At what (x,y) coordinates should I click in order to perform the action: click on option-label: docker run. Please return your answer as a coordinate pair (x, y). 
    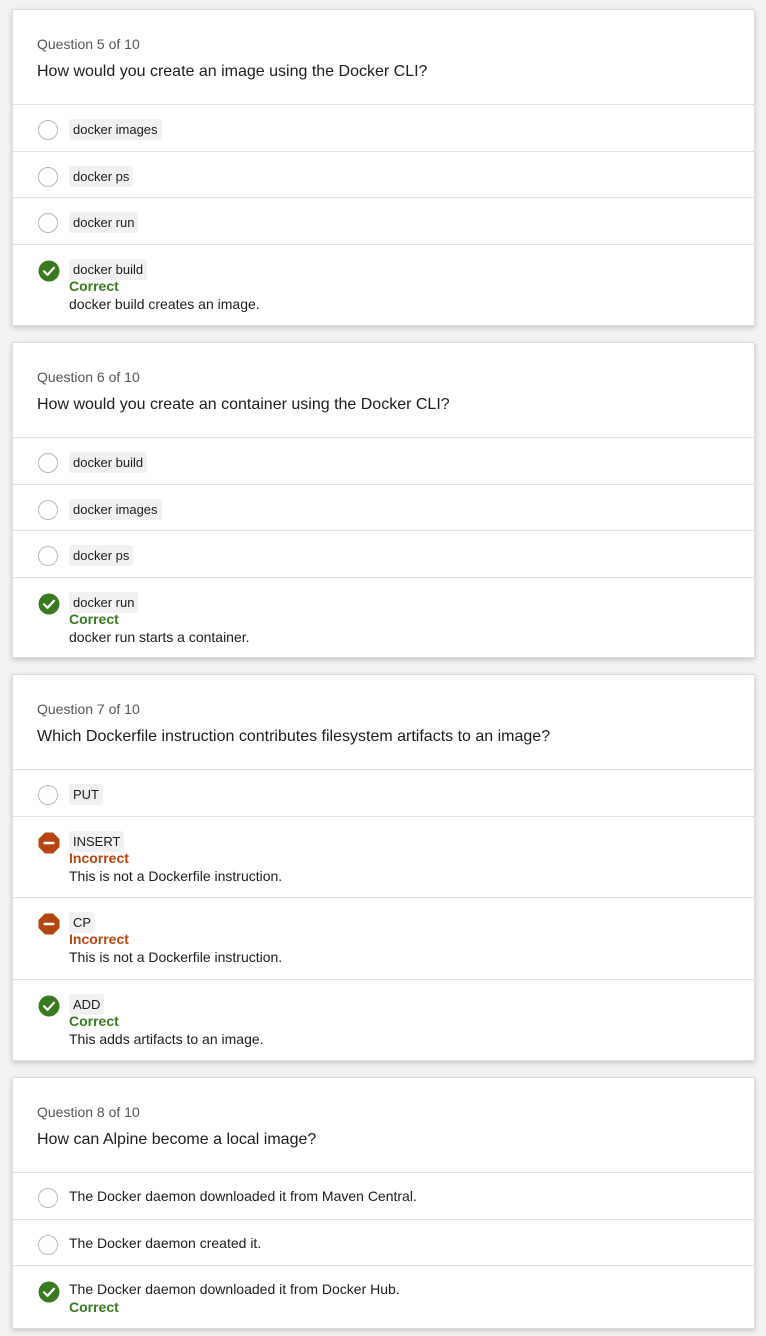
    Looking at the image, I should click on (104, 222).